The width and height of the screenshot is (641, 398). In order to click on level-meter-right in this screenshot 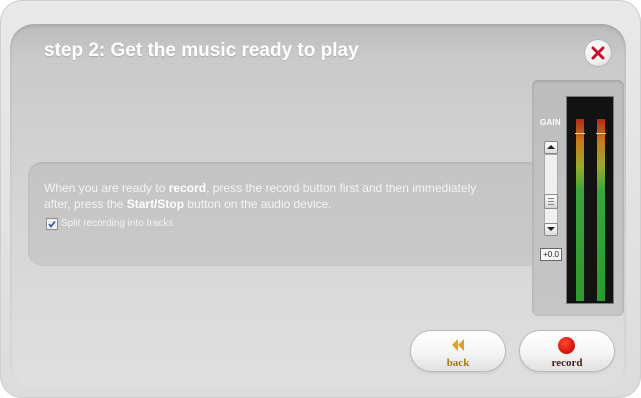, I will do `click(601, 210)`.